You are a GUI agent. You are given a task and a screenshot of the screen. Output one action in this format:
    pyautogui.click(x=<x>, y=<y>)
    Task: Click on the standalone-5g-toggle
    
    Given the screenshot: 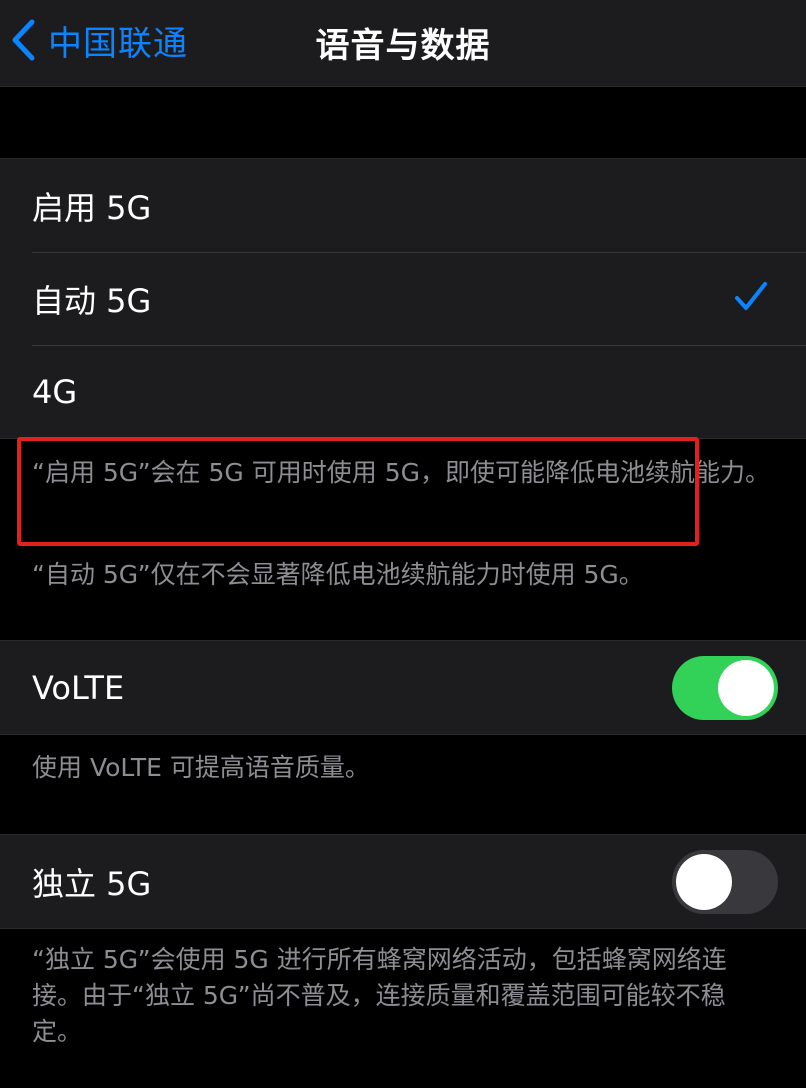 What is the action you would take?
    pyautogui.click(x=725, y=882)
    